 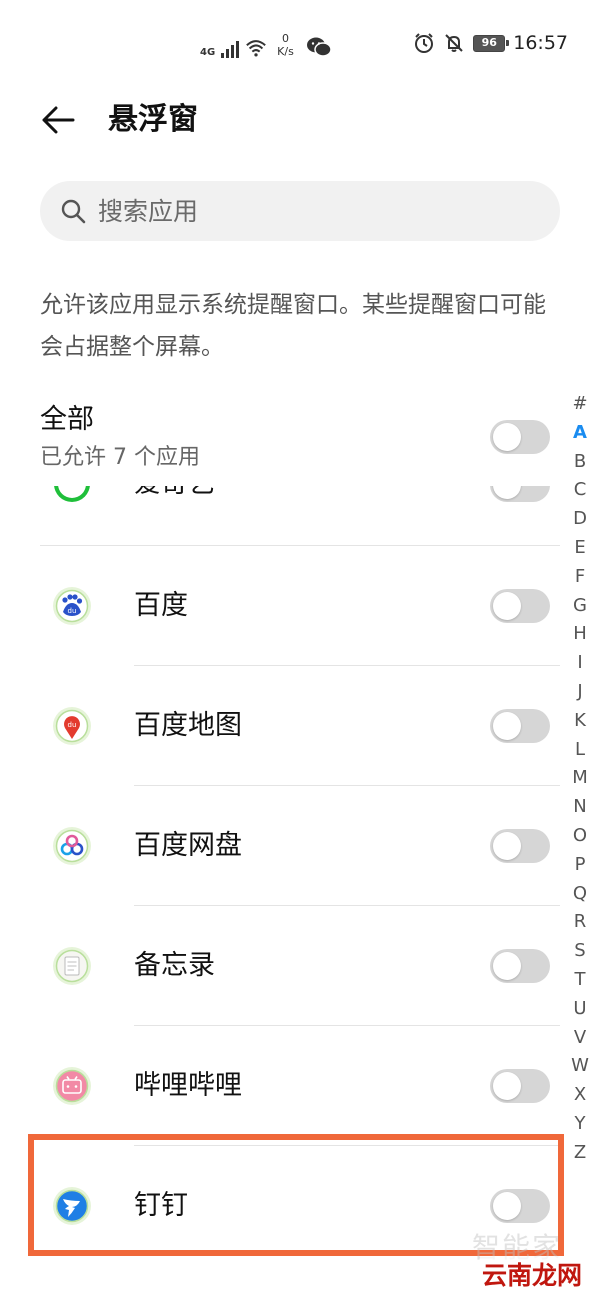 I want to click on all-apps-toggle, so click(x=520, y=437).